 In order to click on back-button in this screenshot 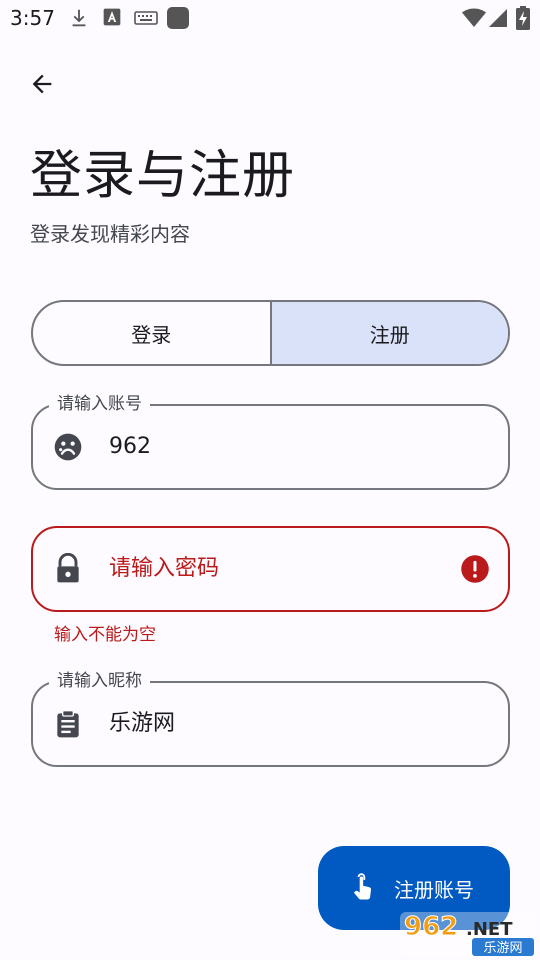, I will do `click(42, 84)`.